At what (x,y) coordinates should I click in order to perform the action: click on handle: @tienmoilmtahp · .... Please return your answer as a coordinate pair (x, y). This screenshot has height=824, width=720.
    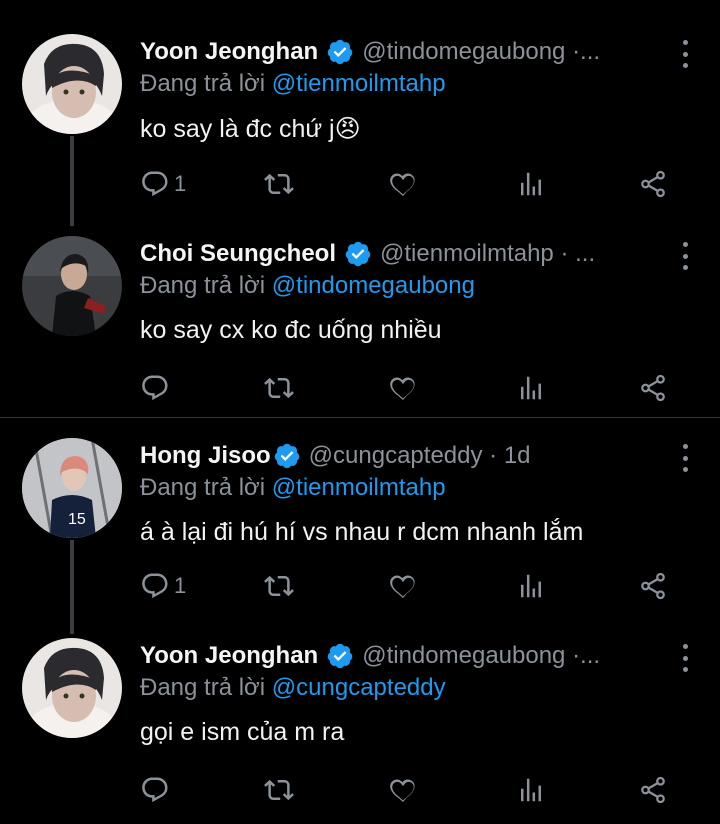
    Looking at the image, I should click on (487, 254).